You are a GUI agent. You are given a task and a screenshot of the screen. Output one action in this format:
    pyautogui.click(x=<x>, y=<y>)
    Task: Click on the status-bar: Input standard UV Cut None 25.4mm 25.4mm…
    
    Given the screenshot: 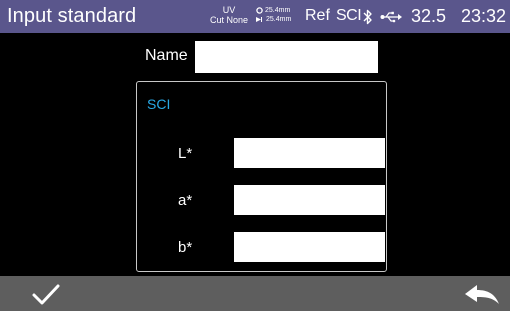 What is the action you would take?
    pyautogui.click(x=255, y=16)
    